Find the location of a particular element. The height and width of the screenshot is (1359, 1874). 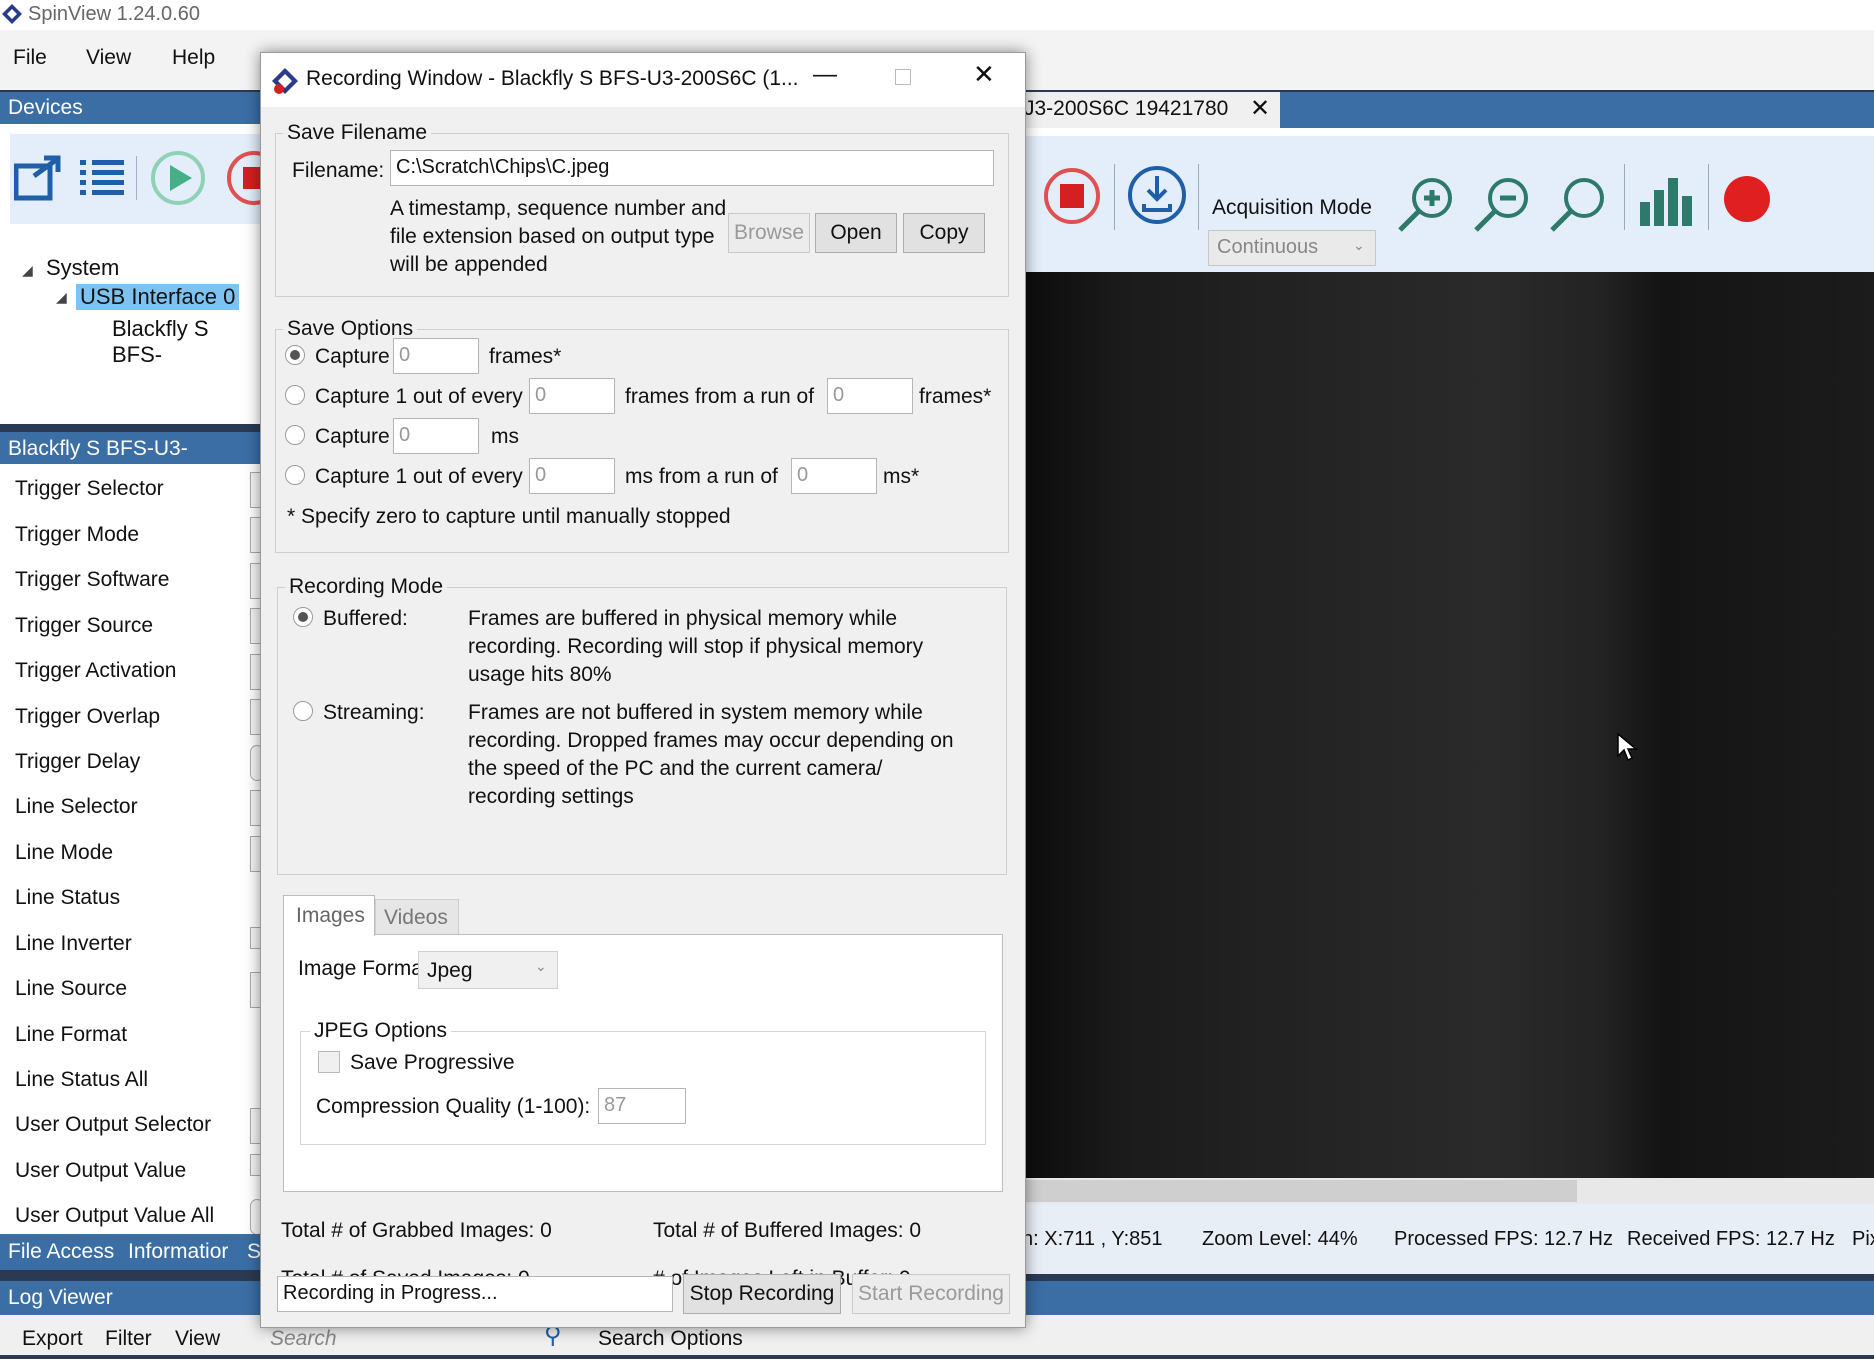

log-menu-filter: Filter is located at coordinates (128, 1339).